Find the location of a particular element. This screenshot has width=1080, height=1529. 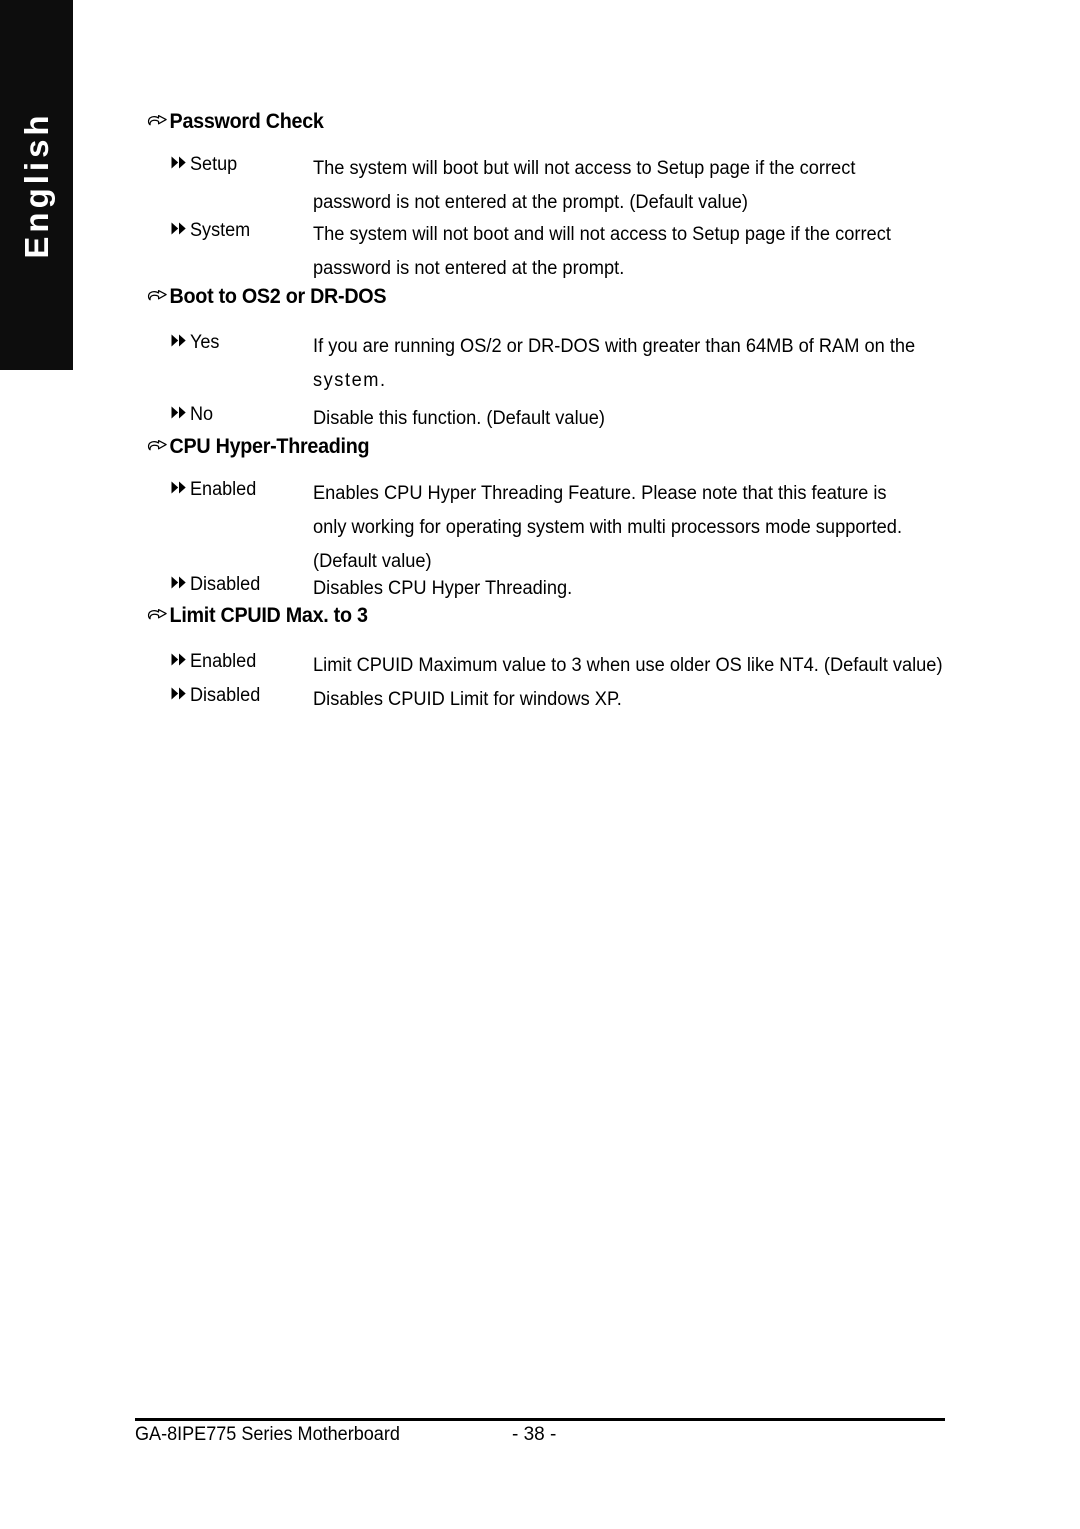

footer-page-number: - 38 - is located at coordinates (534, 1434).